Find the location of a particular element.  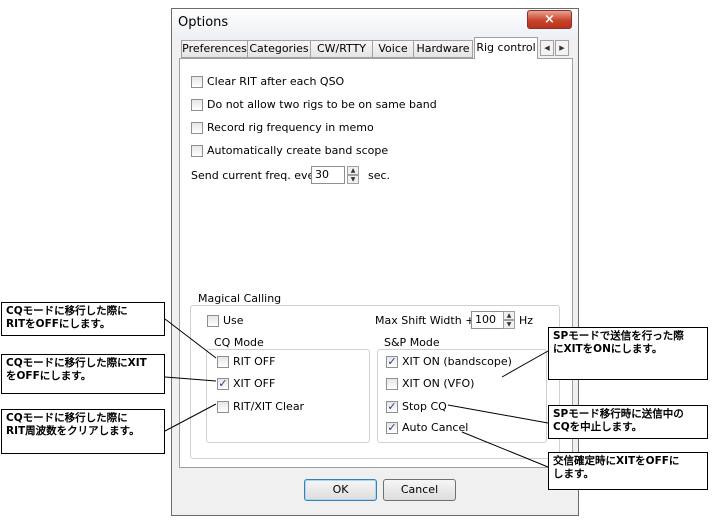

callout-line-xit-off is located at coordinates (190, 379).